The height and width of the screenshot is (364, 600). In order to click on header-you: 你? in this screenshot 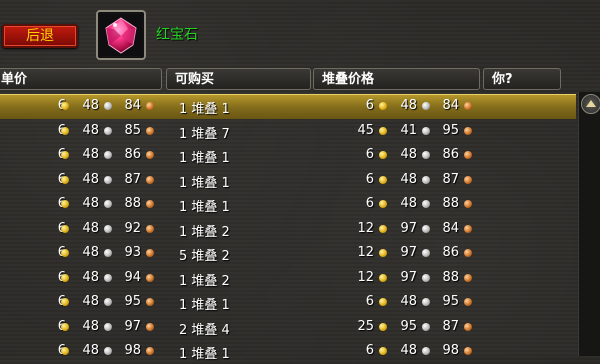, I will do `click(522, 79)`.